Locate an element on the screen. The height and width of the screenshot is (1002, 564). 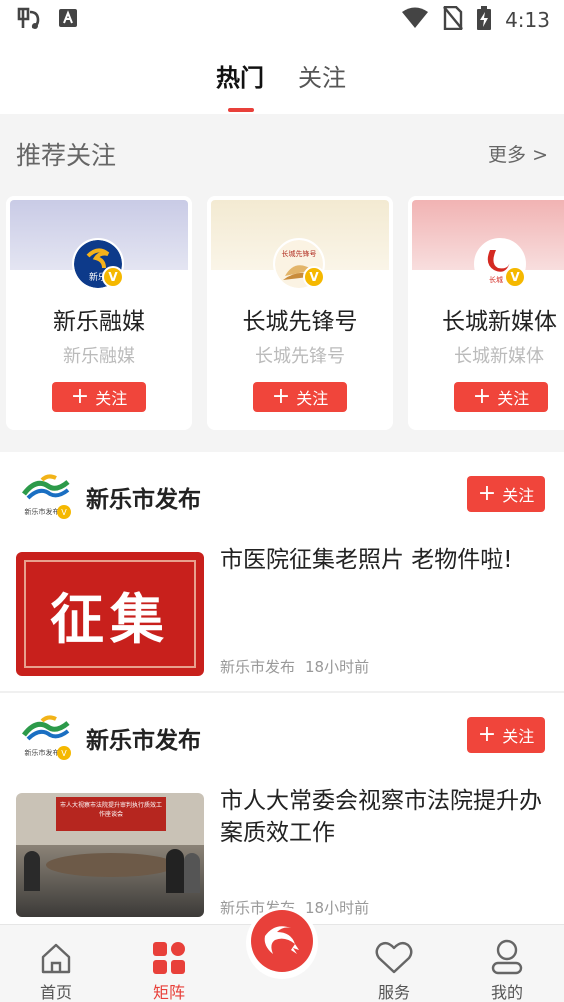
nav-home: 首页 is located at coordinates (56, 967).